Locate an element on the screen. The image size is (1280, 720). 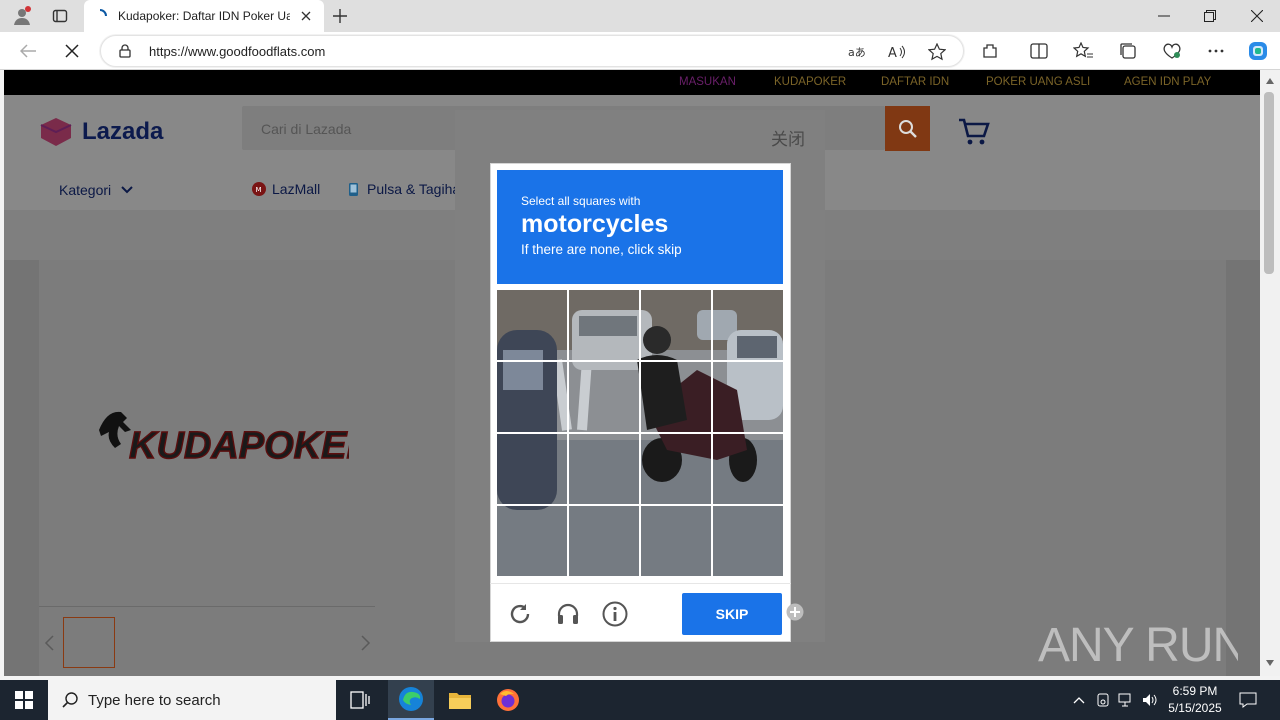
thumb-prev-icon is located at coordinates (49, 643).